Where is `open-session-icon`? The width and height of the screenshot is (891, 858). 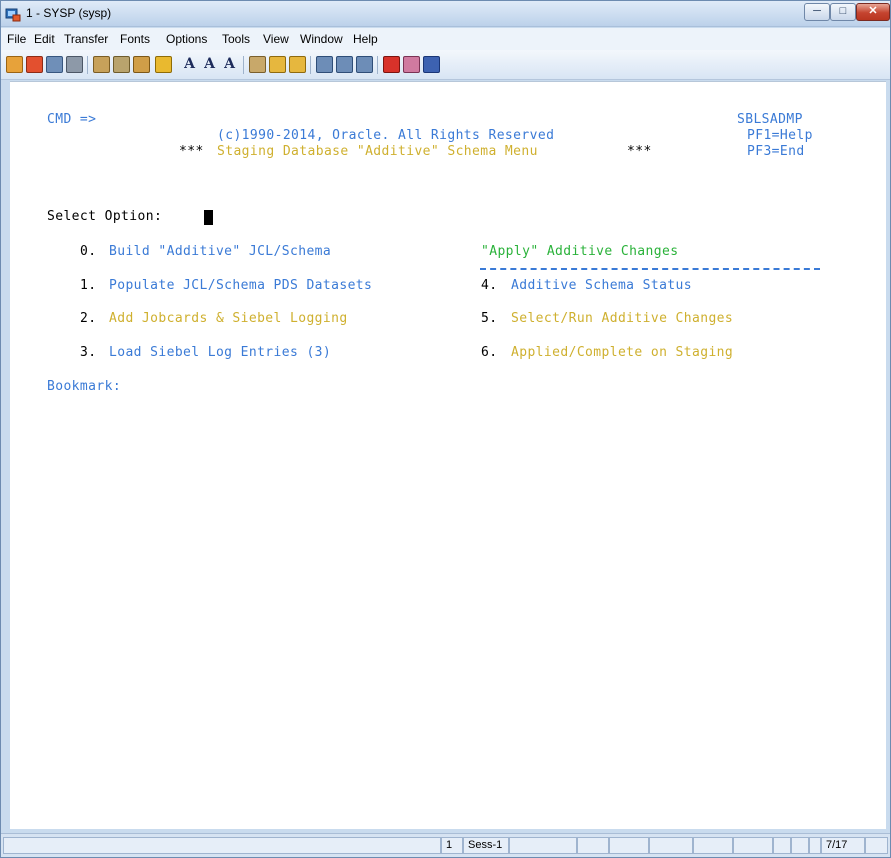
open-session-icon is located at coordinates (14, 64).